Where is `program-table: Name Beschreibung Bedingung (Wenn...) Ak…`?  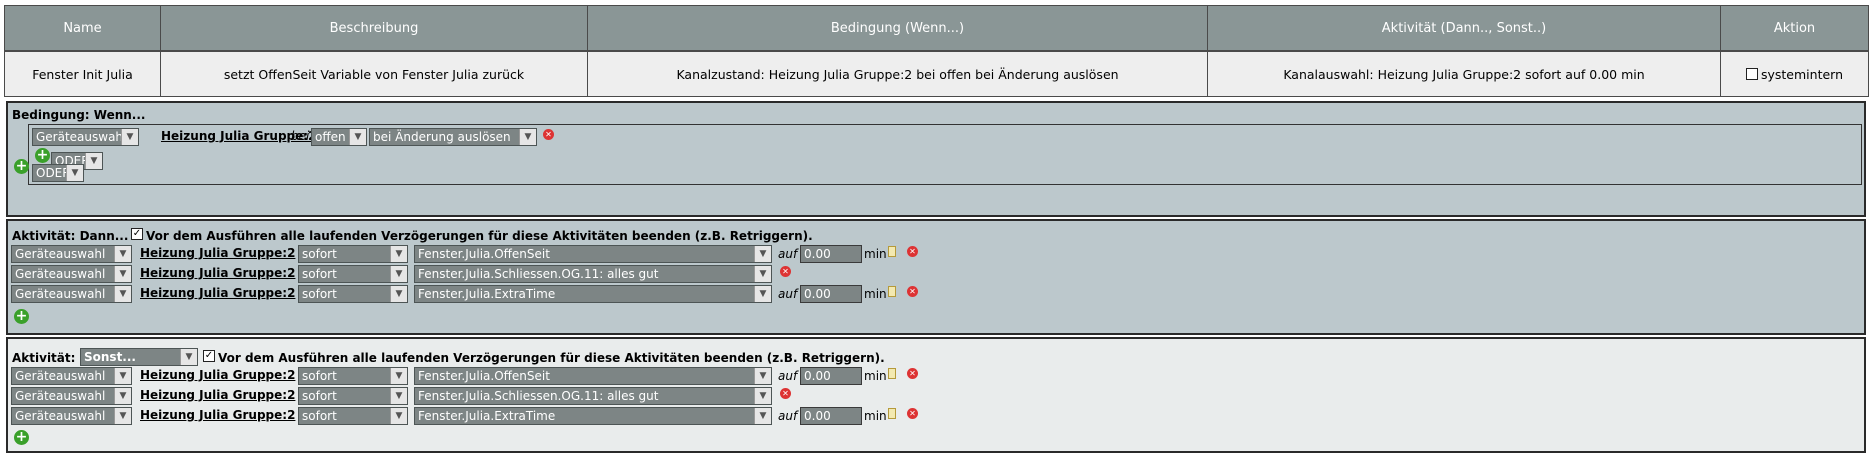
program-table: Name Beschreibung Bedingung (Wenn...) Ak… is located at coordinates (936, 28).